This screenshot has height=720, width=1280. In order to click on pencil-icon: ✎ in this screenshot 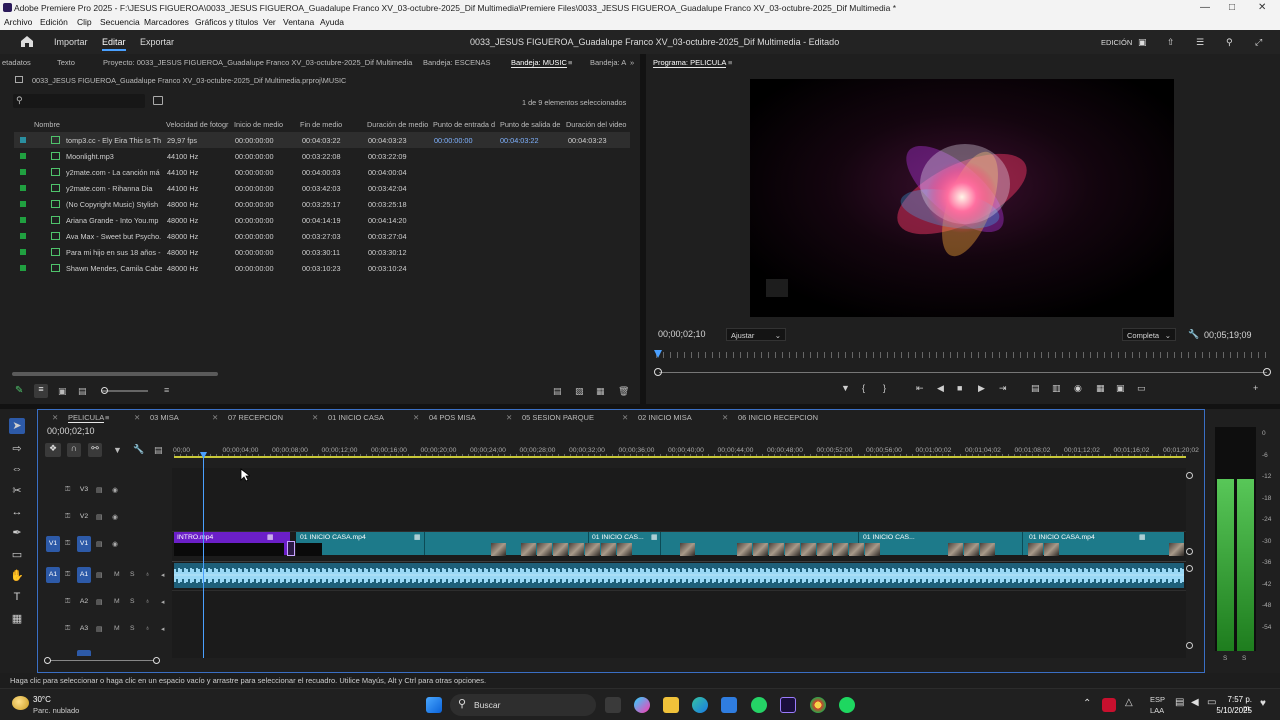, I will do `click(19, 390)`.